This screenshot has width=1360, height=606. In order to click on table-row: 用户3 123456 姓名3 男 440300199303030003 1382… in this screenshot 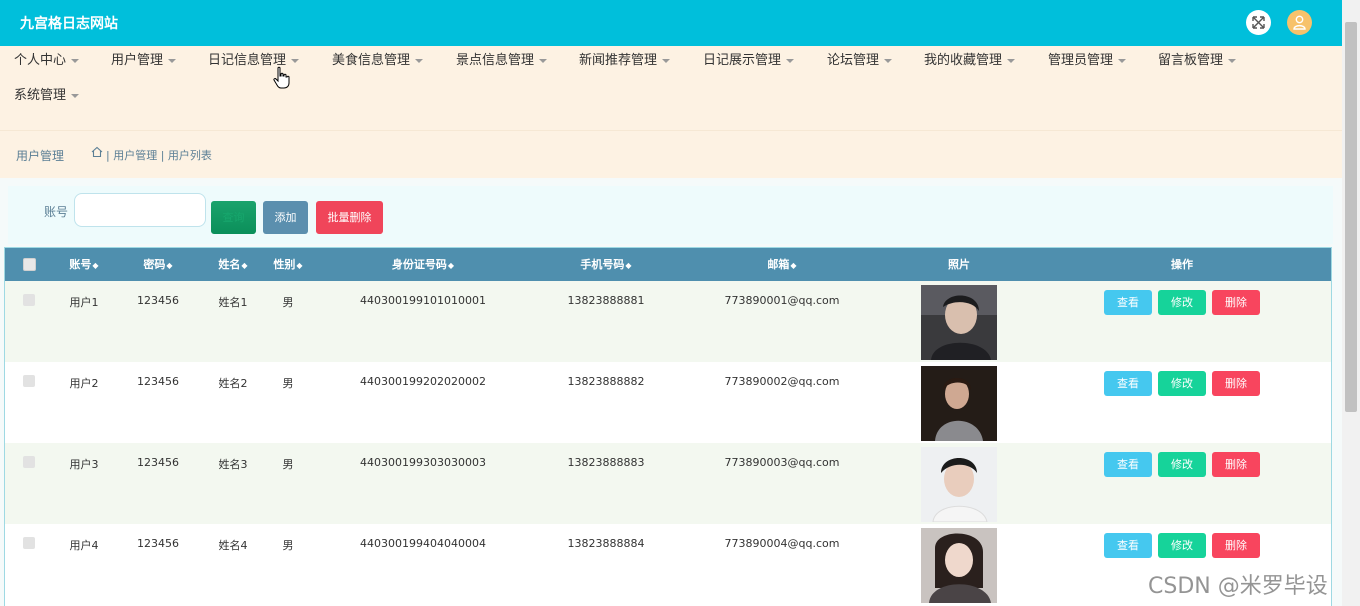, I will do `click(668, 483)`.